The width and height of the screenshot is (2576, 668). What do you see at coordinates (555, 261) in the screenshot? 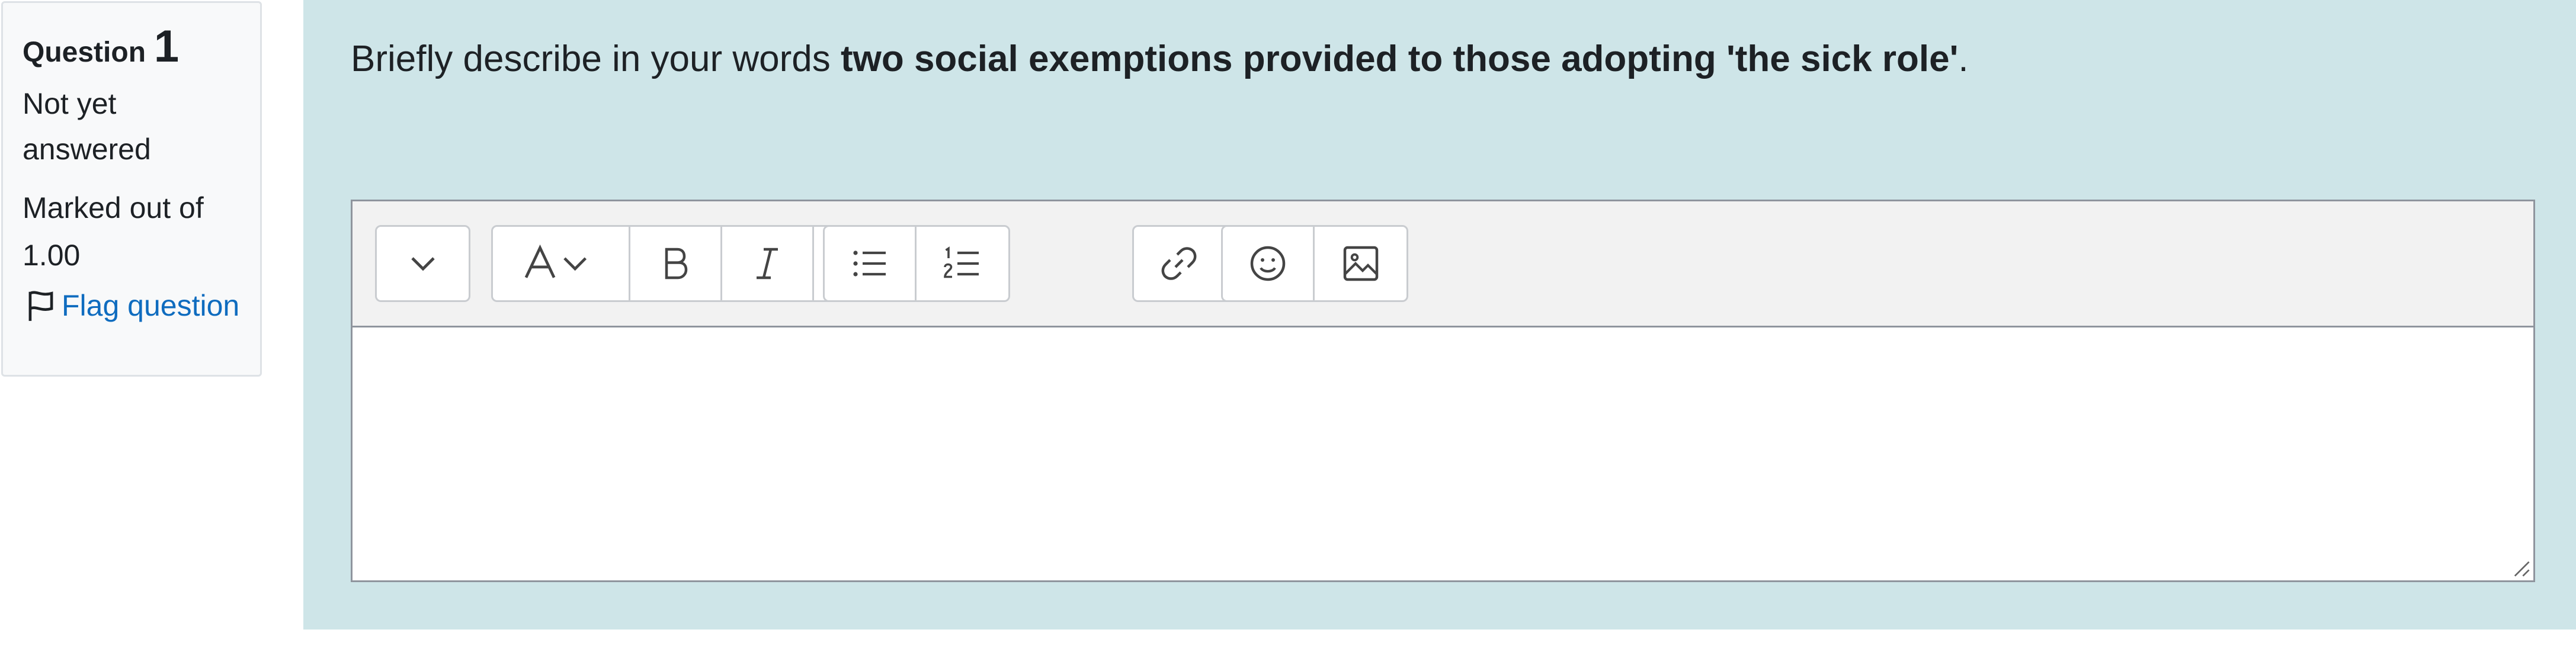
I see `font-size-icon` at bounding box center [555, 261].